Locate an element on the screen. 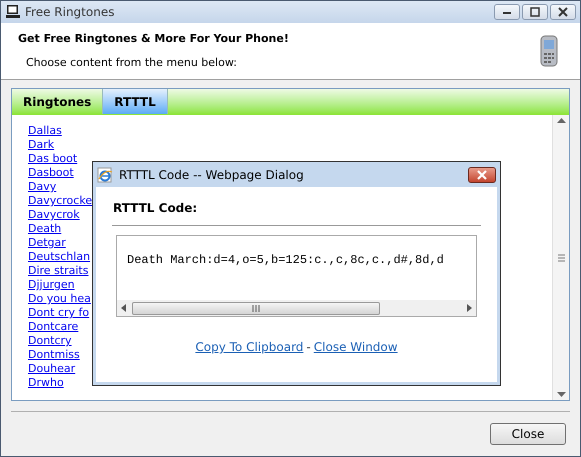 The image size is (581, 457). close-window-link: Close Window is located at coordinates (356, 347).